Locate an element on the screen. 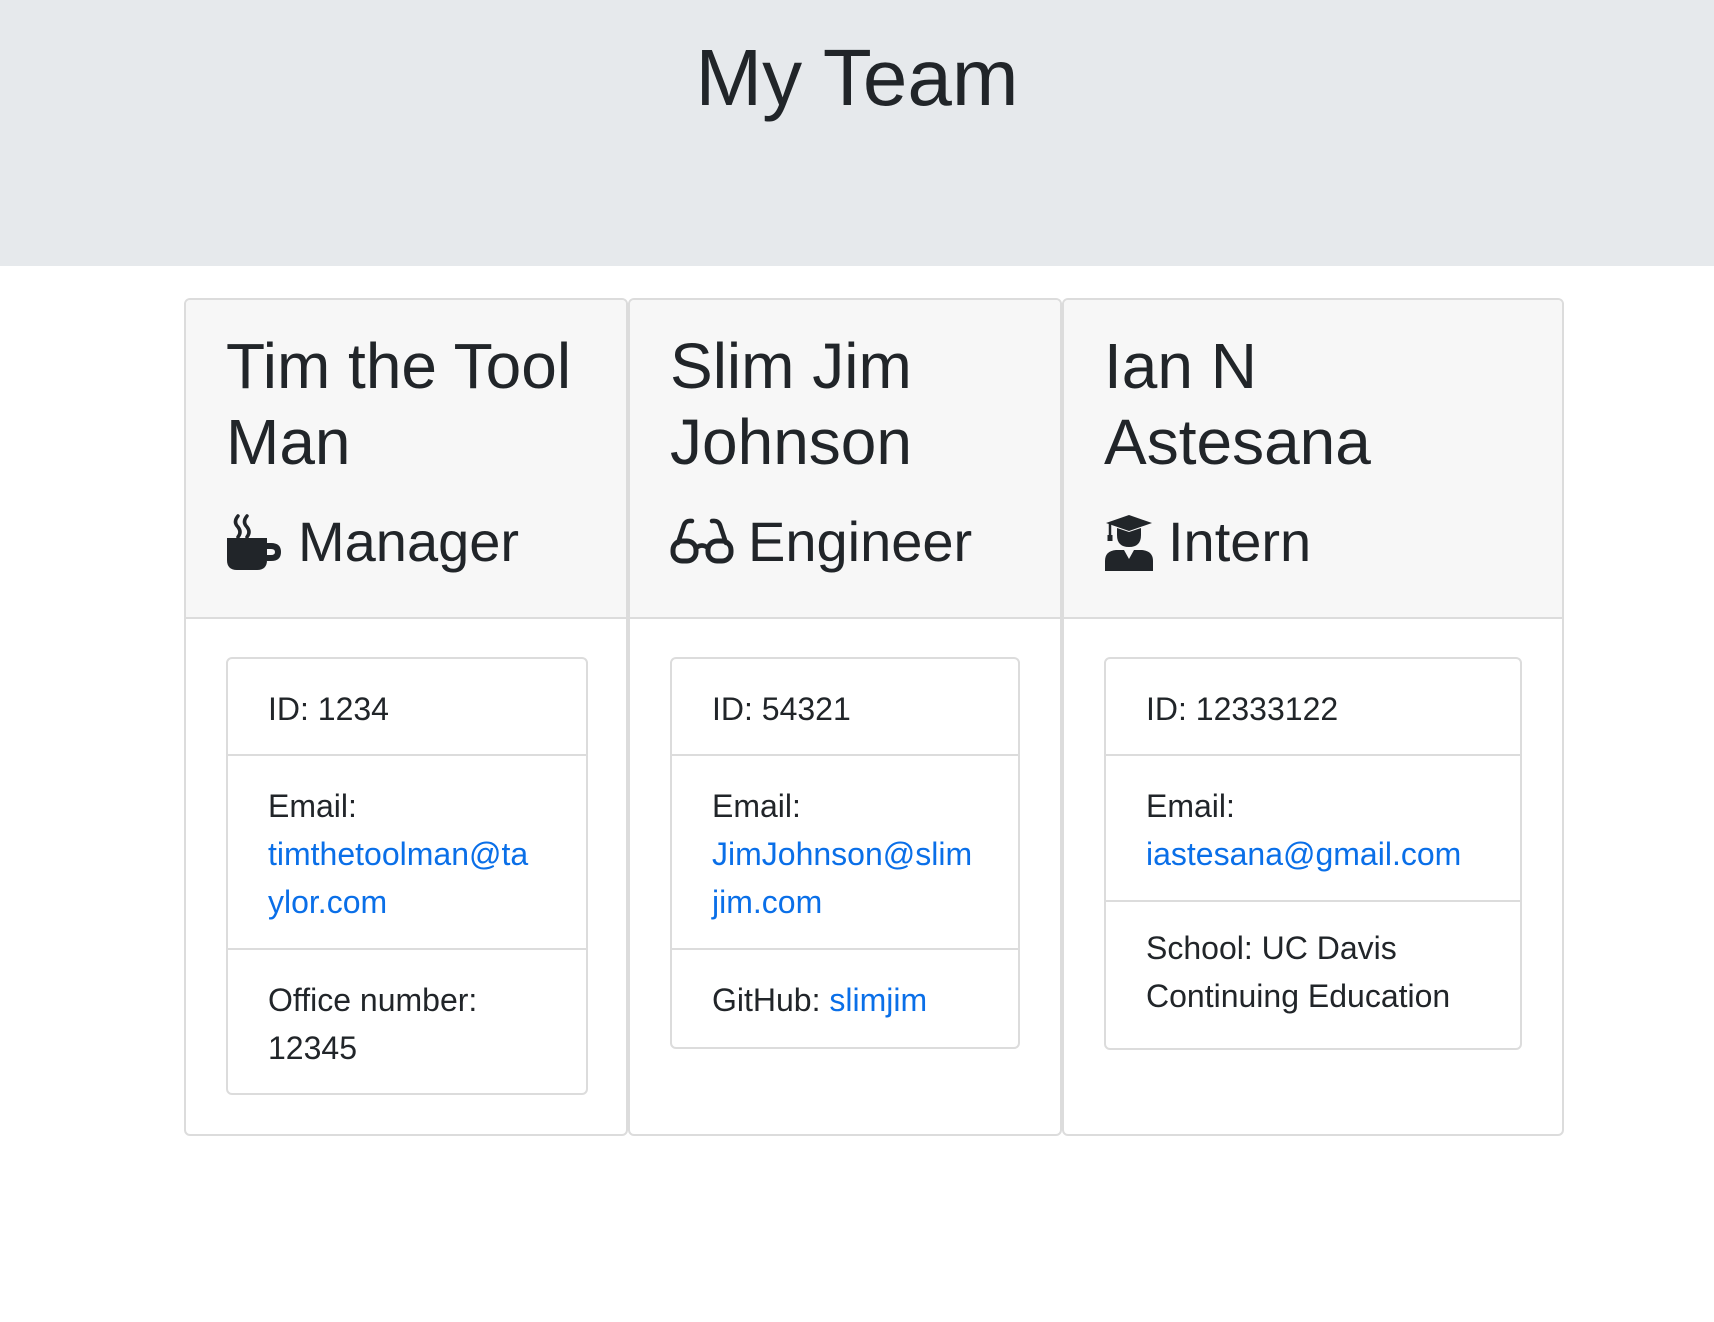 The width and height of the screenshot is (1714, 1322). employee-role: Manager is located at coordinates (372, 542).